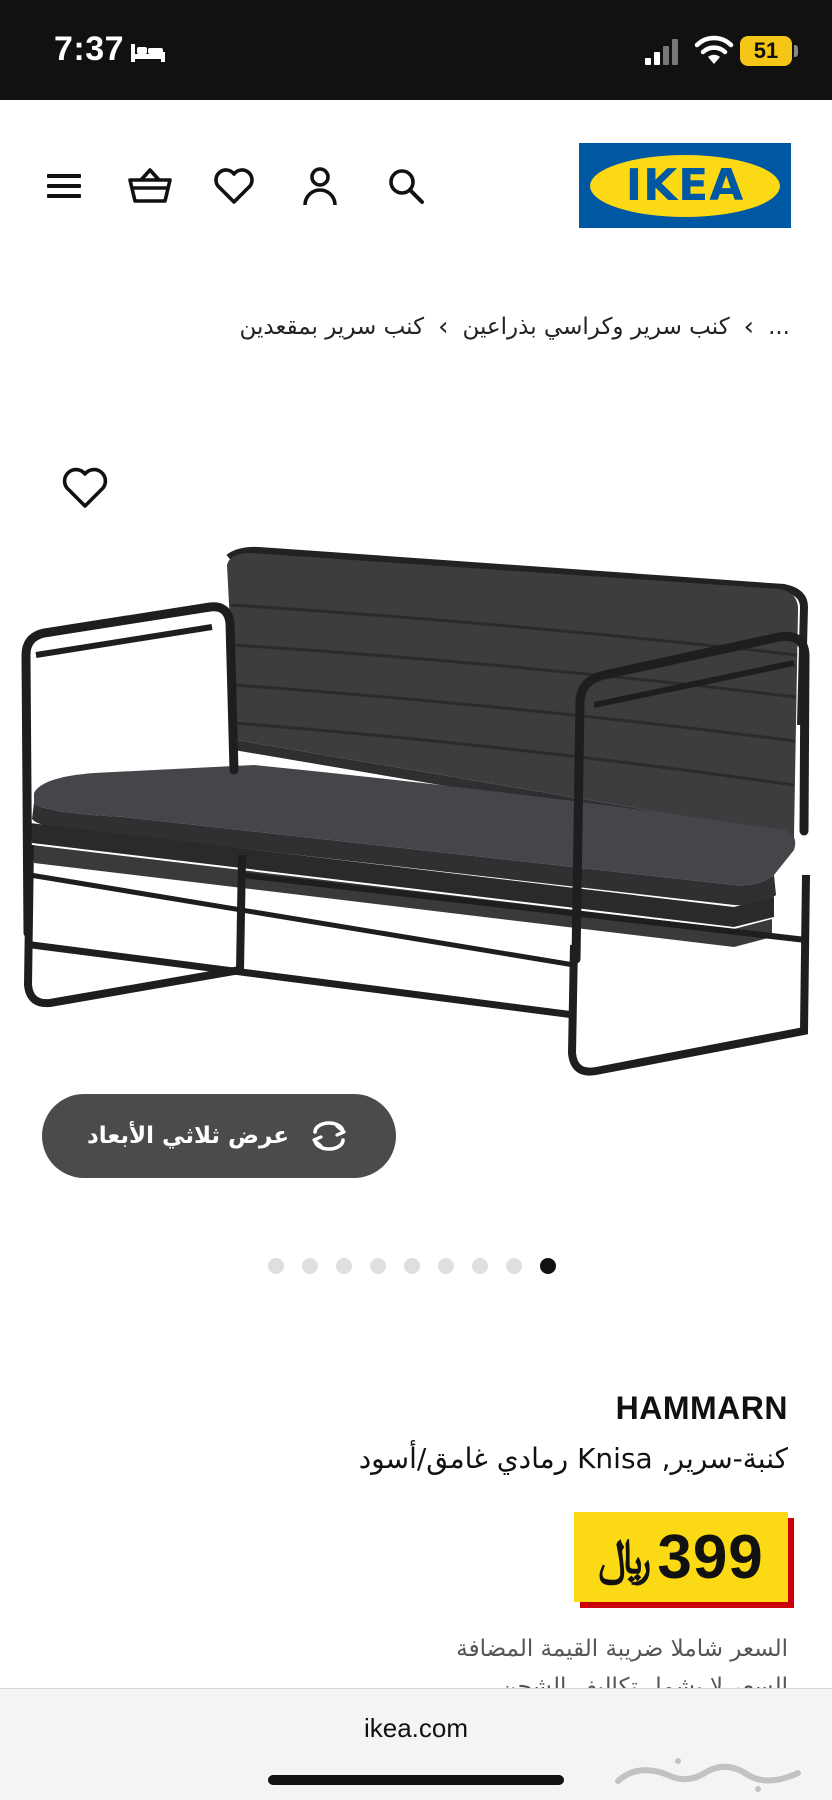 Image resolution: width=832 pixels, height=1800 pixels. I want to click on rotate-3d-icon, so click(329, 1136).